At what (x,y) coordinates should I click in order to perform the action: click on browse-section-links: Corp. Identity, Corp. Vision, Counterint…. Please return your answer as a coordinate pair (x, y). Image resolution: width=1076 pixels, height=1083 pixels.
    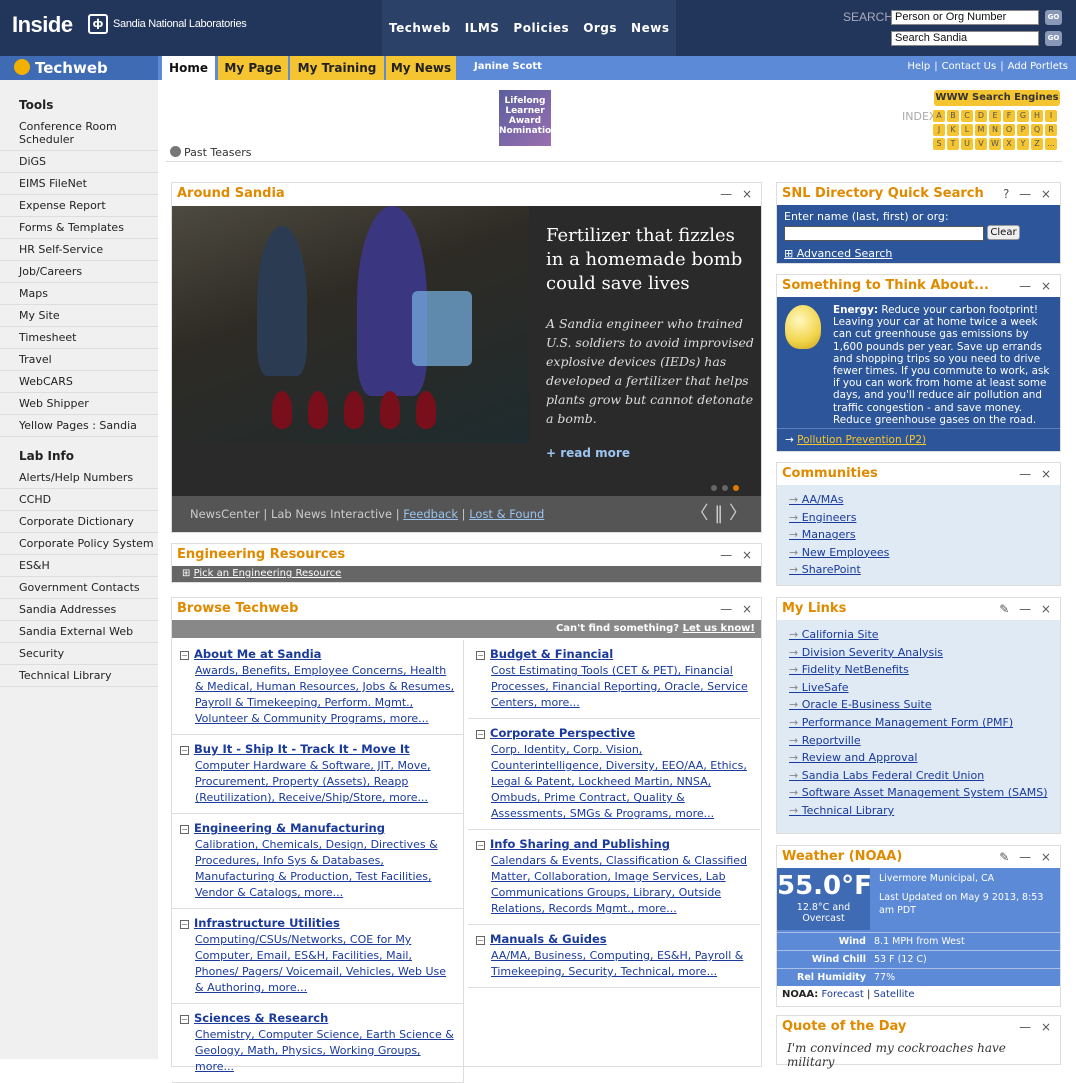
    Looking at the image, I should click on (614, 782).